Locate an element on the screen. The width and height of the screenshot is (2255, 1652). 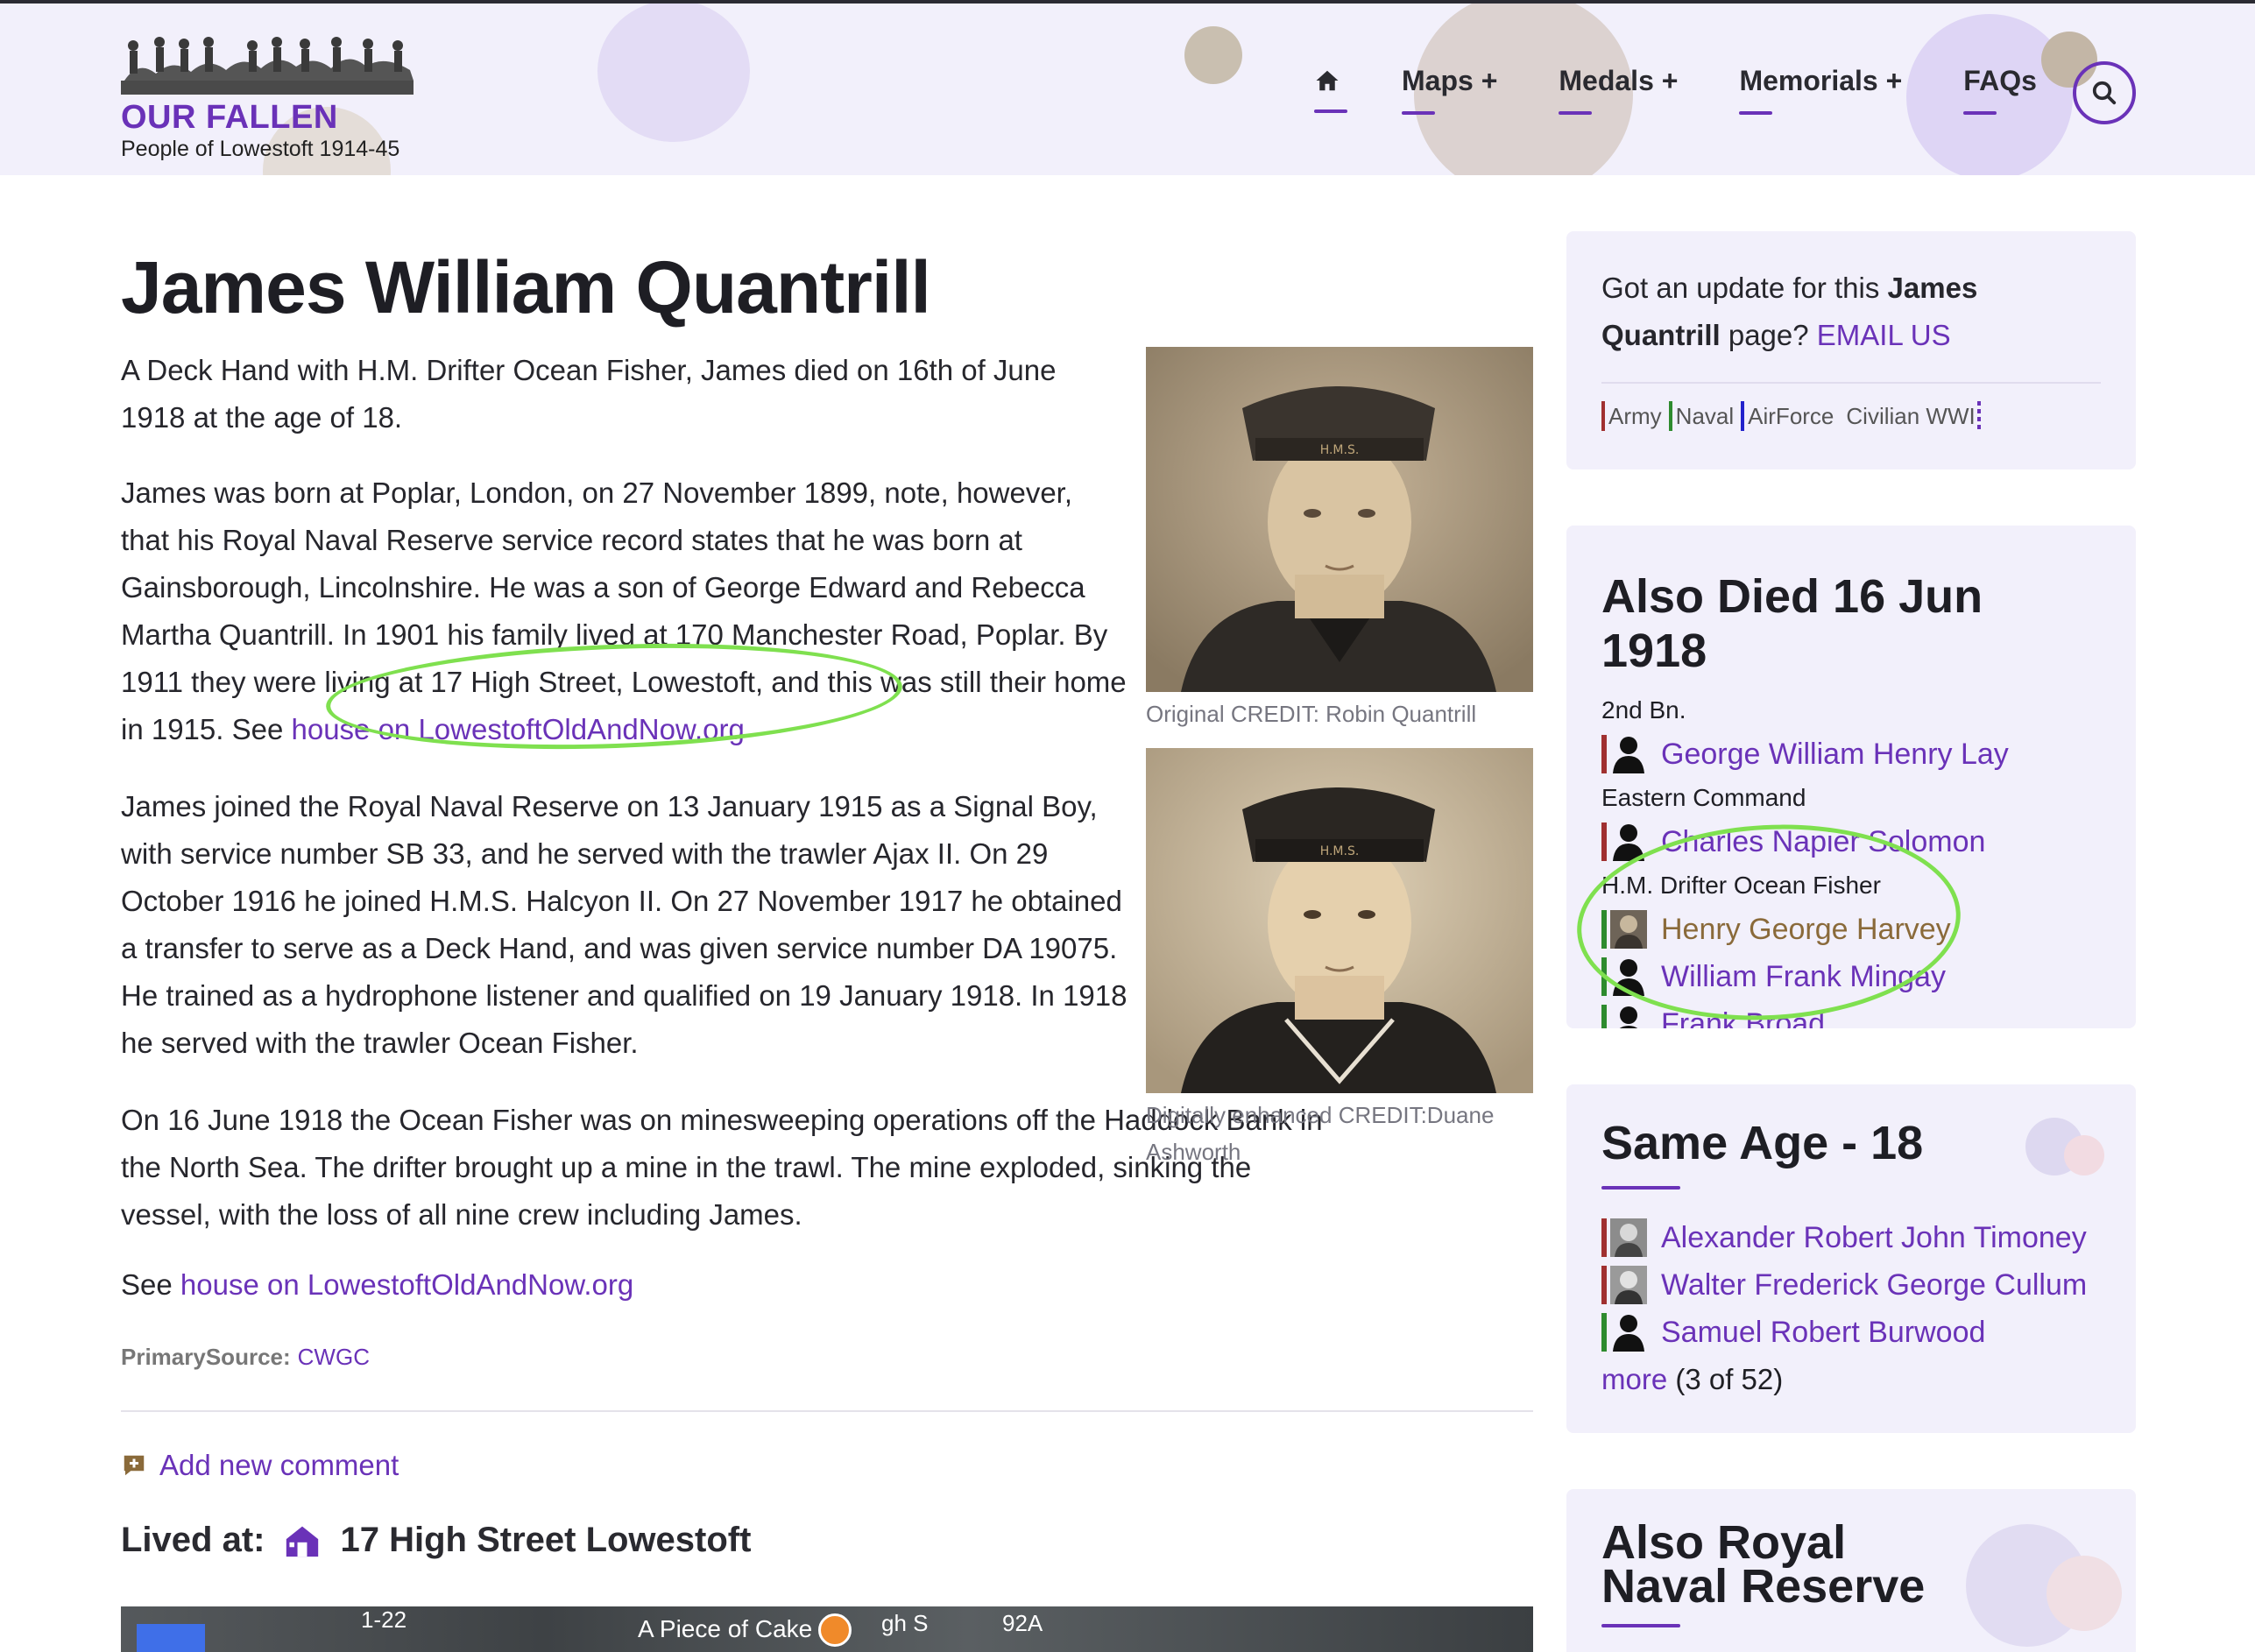
divider is located at coordinates (827, 1411).